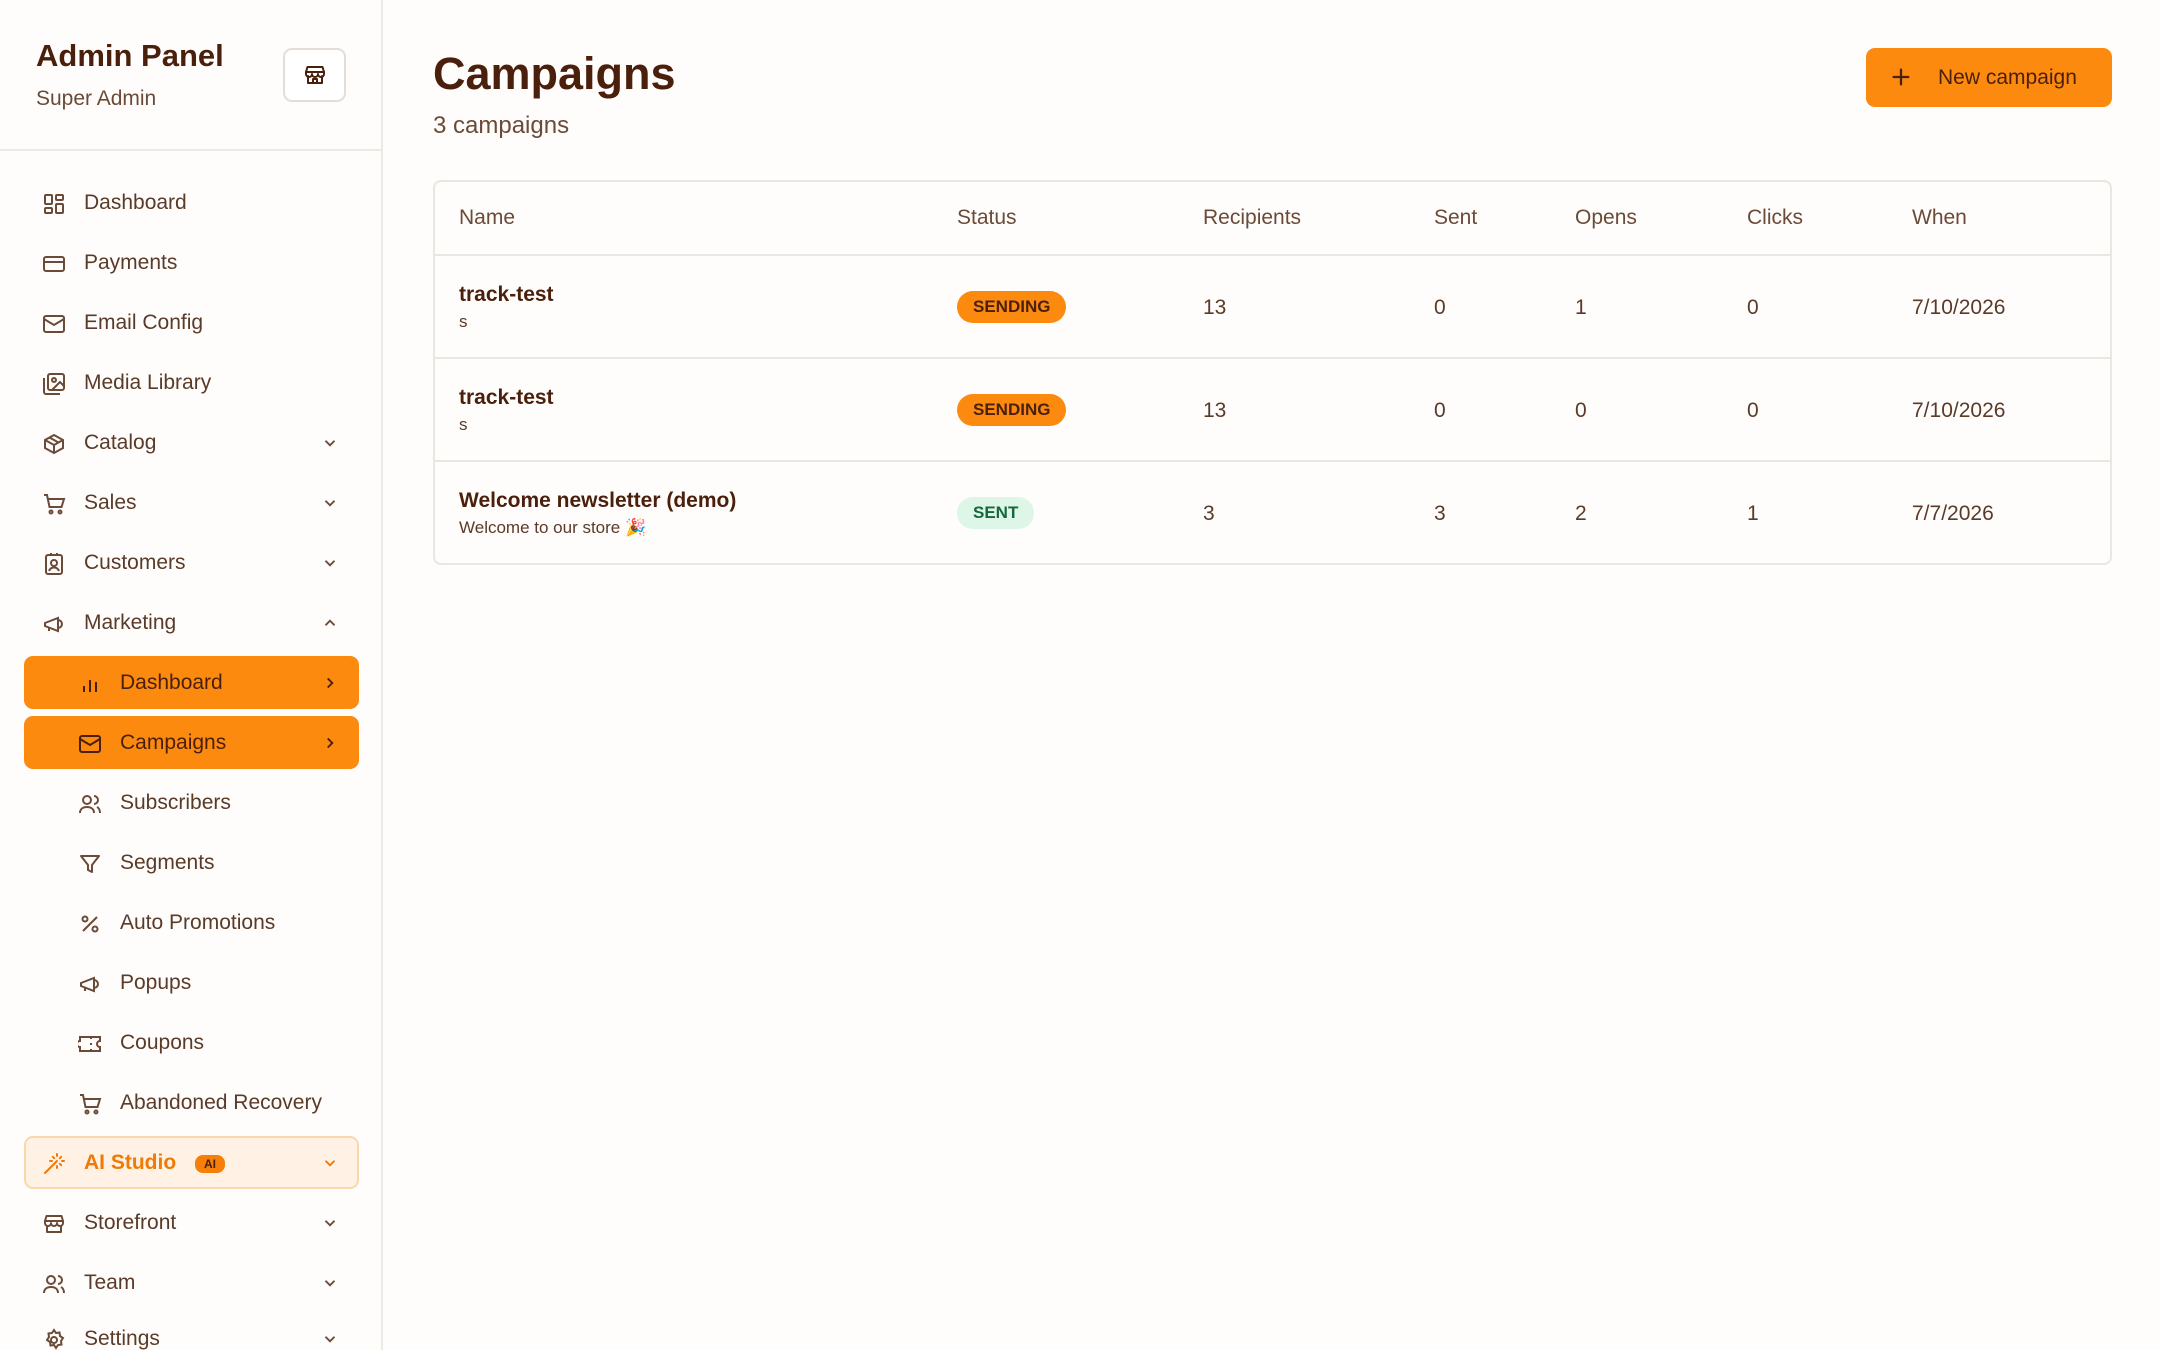 The height and width of the screenshot is (1350, 2160). Describe the element at coordinates (135, 562) in the screenshot. I see `sidebar-item-label: Customers` at that location.